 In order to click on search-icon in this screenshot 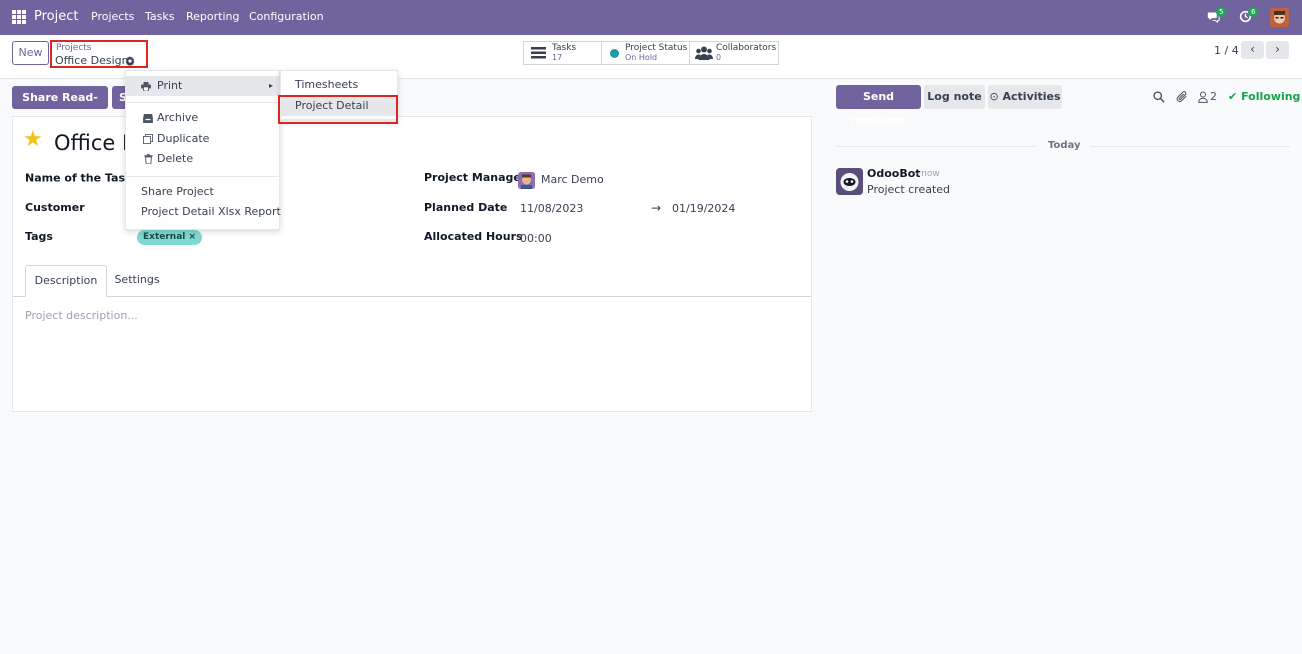, I will do `click(1159, 97)`.